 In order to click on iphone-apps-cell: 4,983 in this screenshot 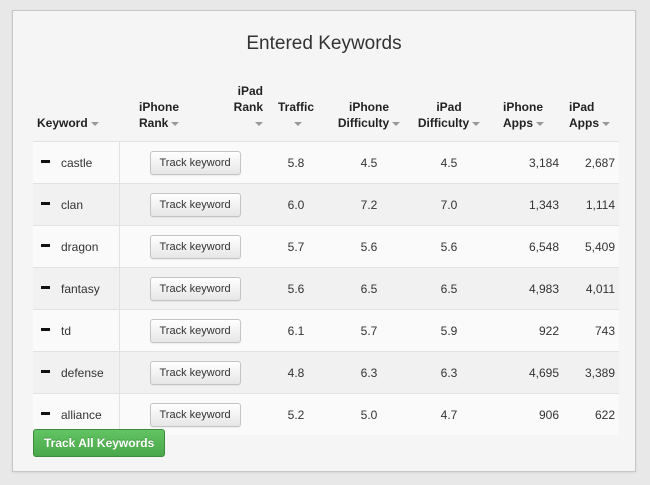, I will do `click(526, 288)`.